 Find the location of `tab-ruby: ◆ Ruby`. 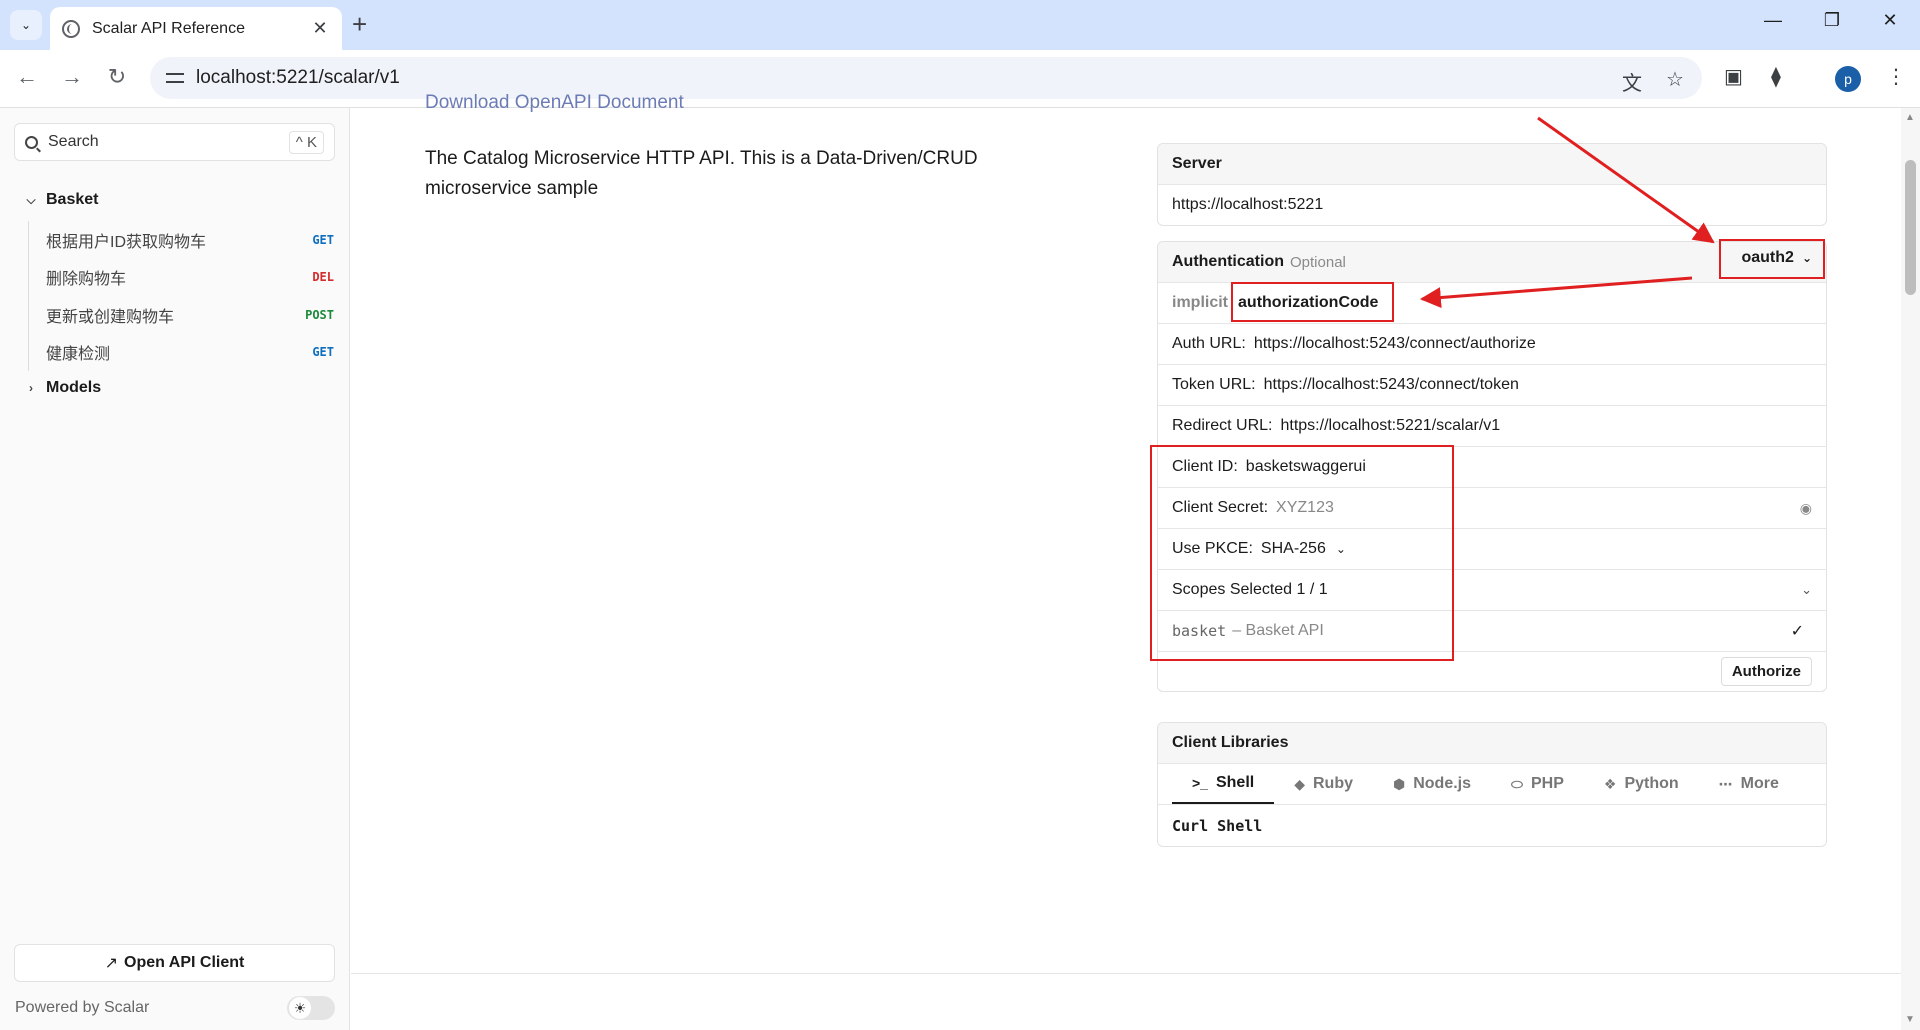

tab-ruby: ◆ Ruby is located at coordinates (1323, 784).